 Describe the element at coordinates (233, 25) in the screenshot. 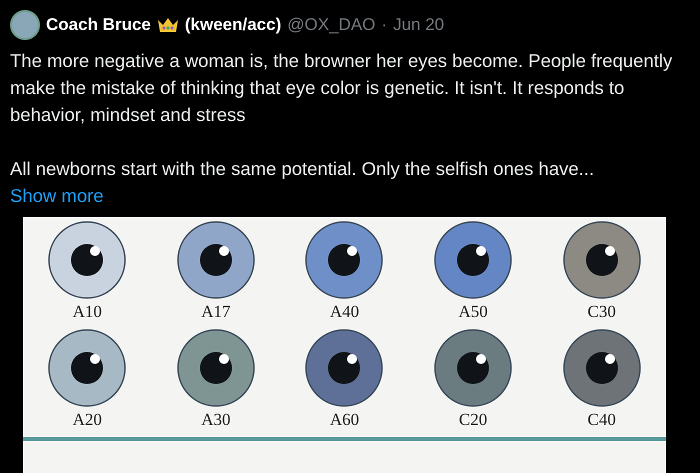

I see `author-name-suffix: (kween/acc)` at that location.